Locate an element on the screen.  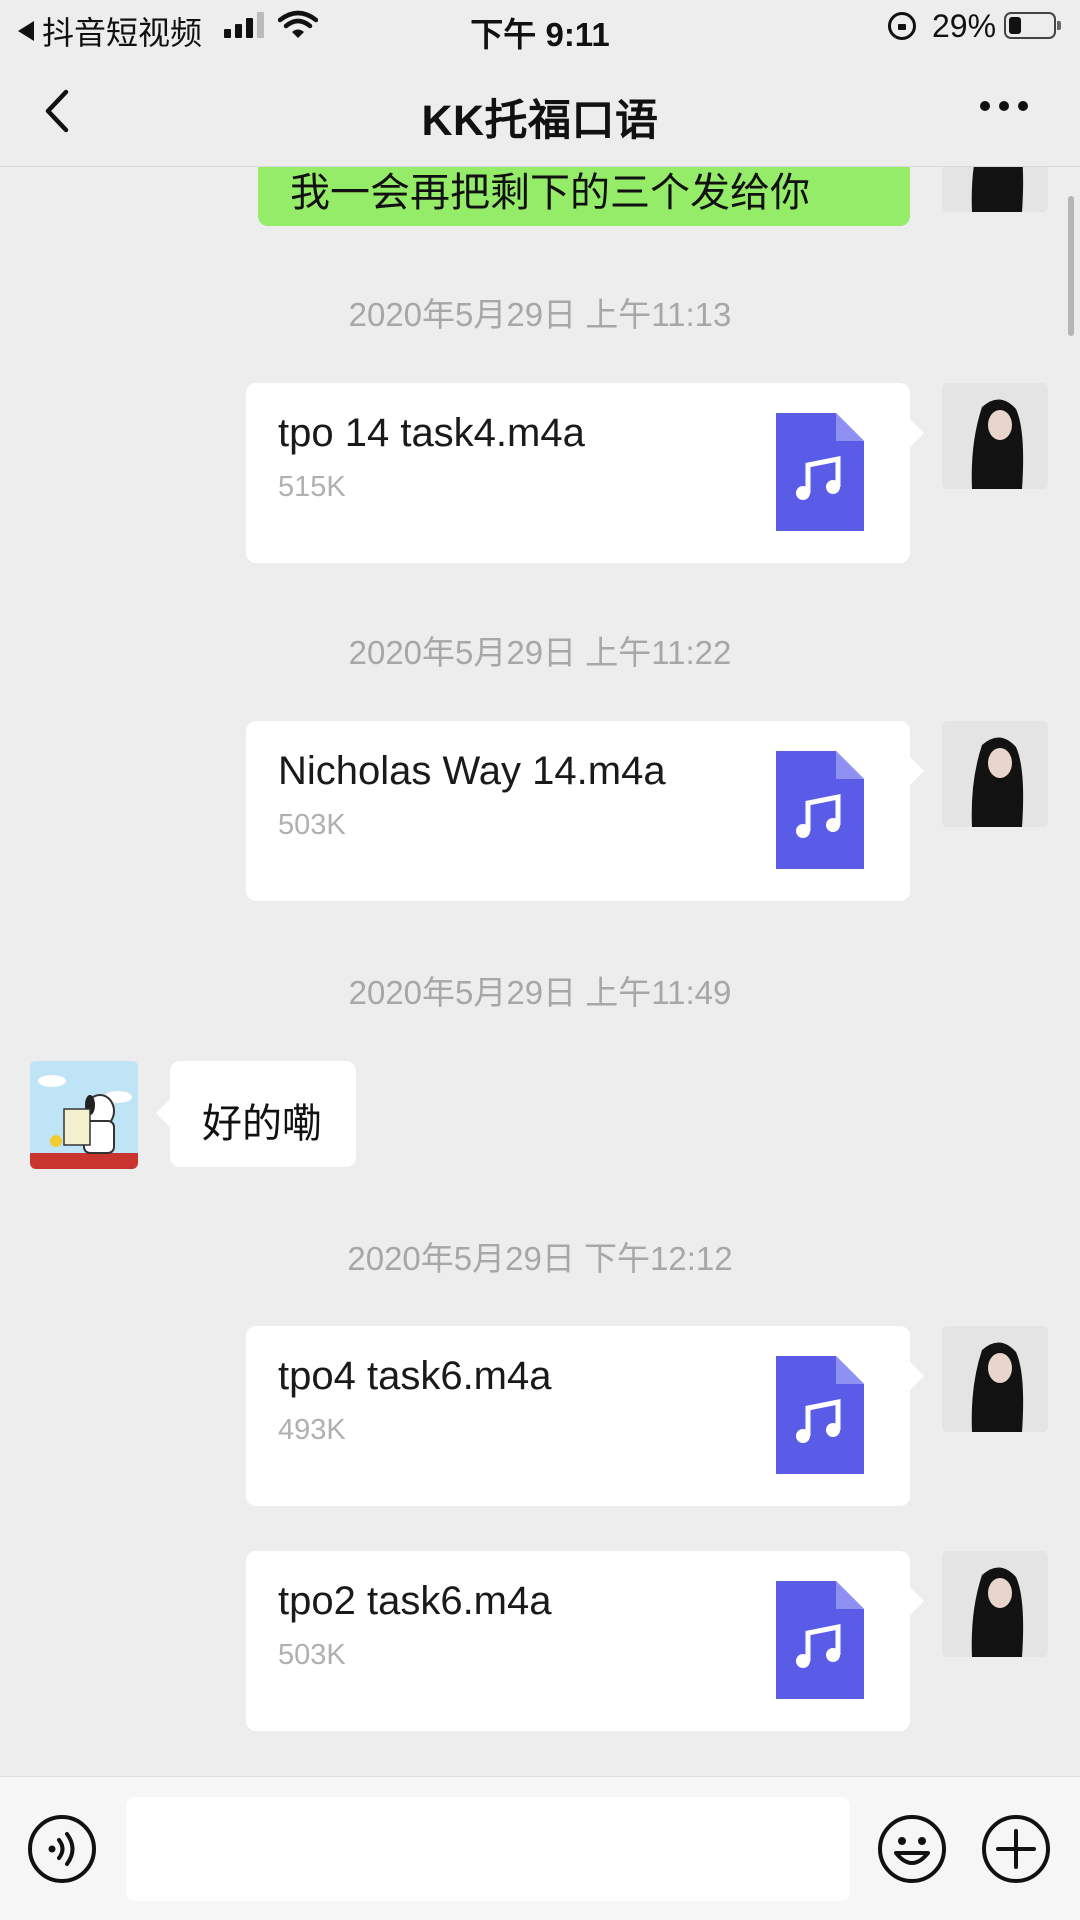
chat-title: KK托福口语 is located at coordinates (540, 121).